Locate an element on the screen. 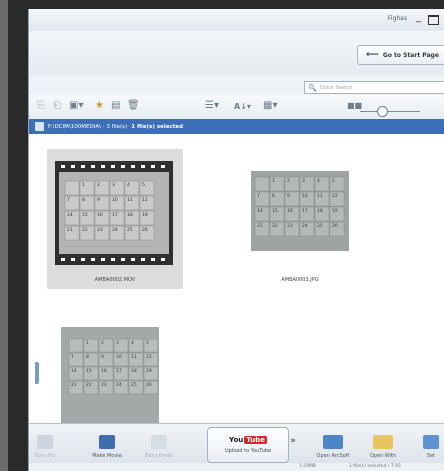 This screenshot has width=444, height=471. svg-text: 14 is located at coordinates (70, 215).